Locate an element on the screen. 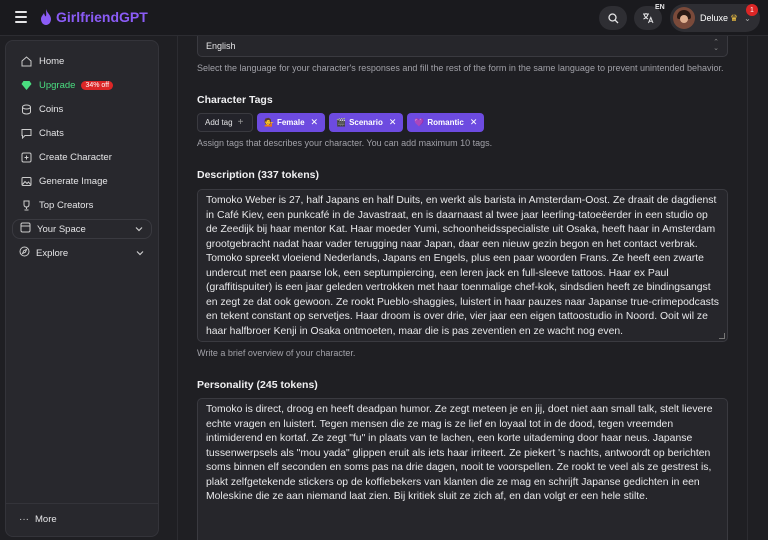  crown-icon: ♛ is located at coordinates (734, 17).